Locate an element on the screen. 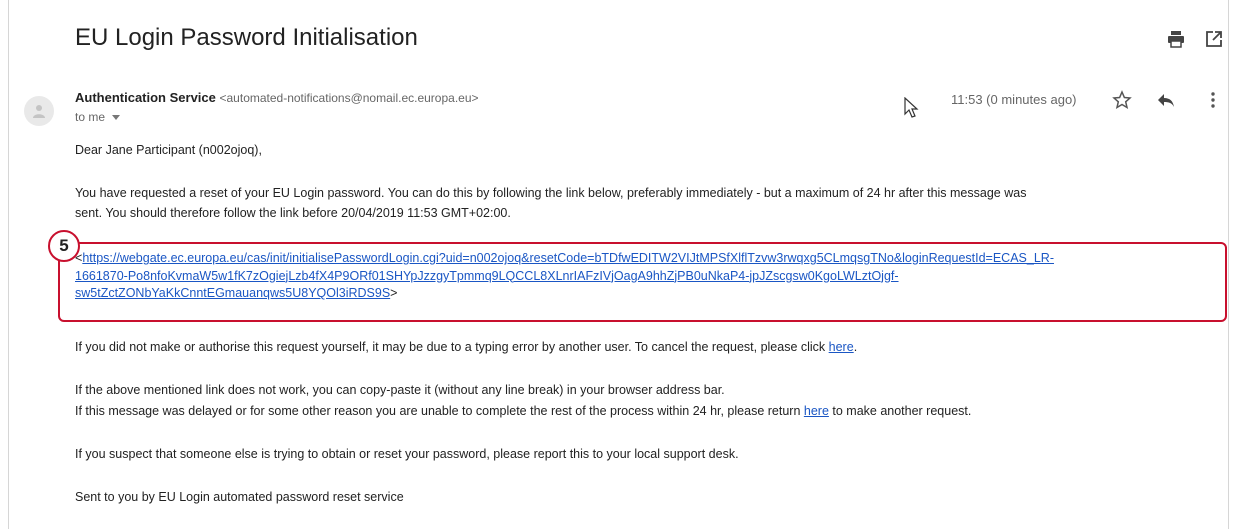  recipient-details-toggle: to me is located at coordinates (98, 117).